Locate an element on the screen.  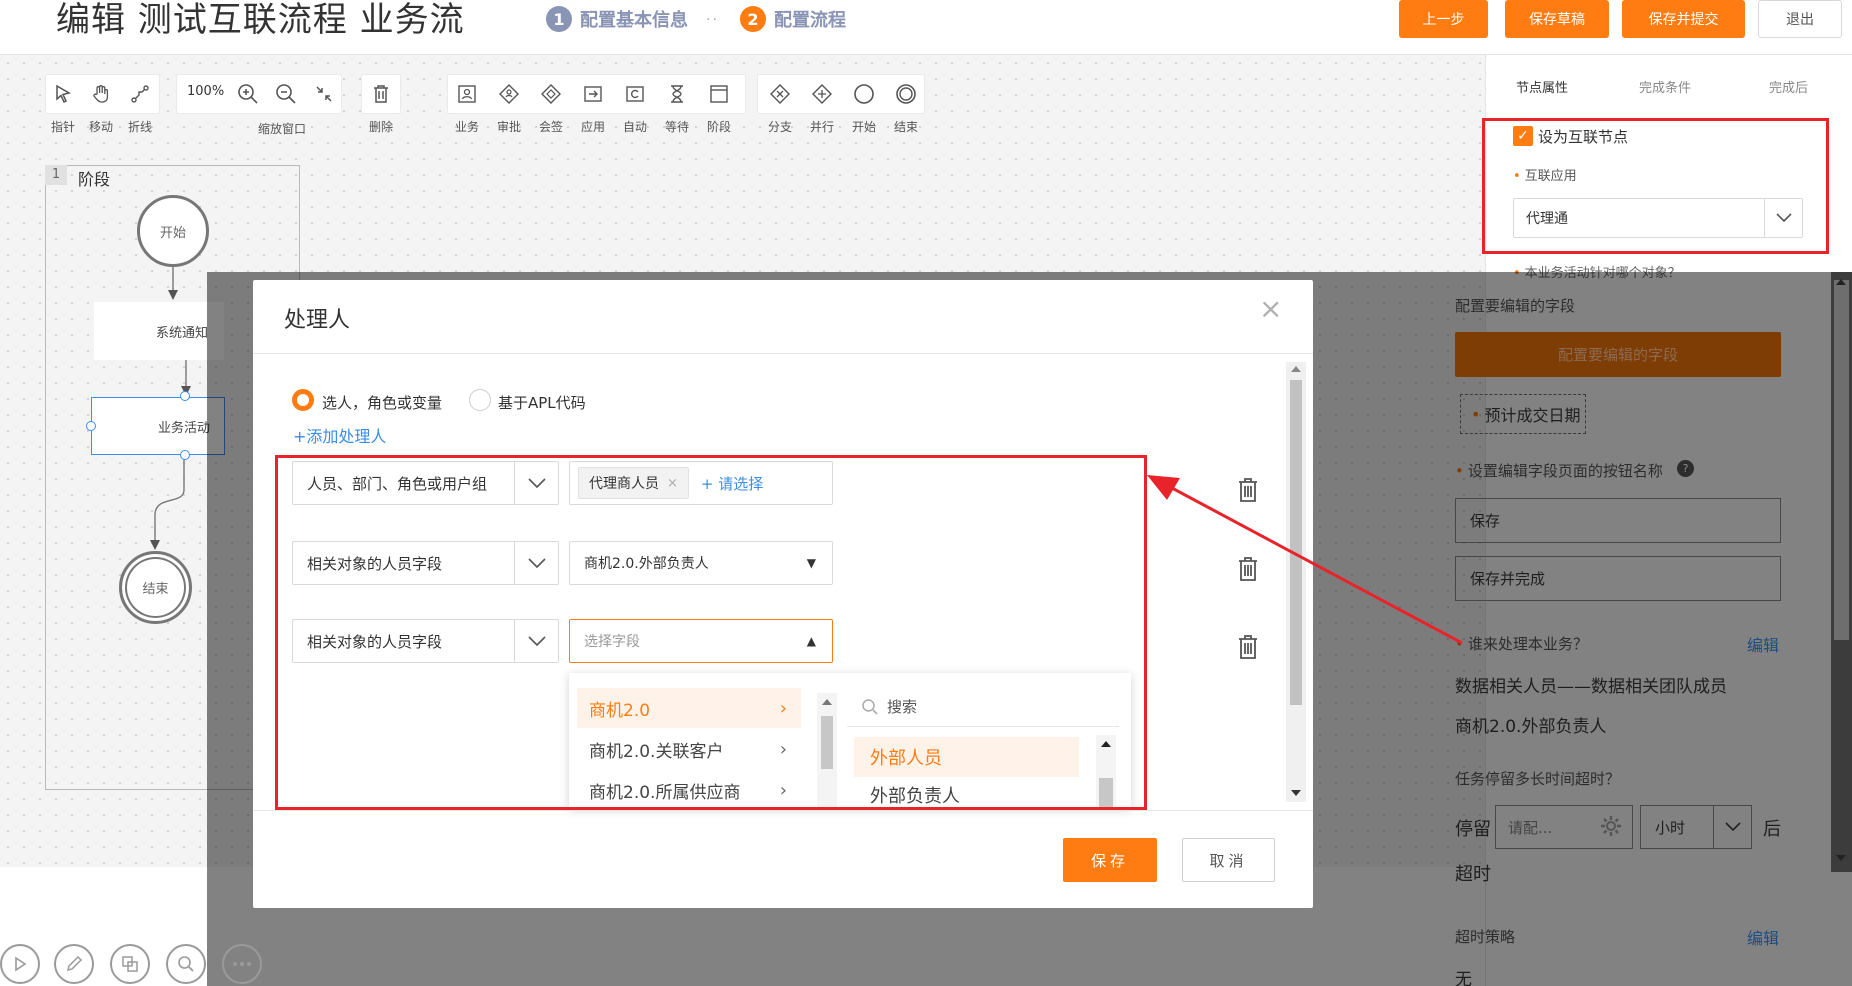
field-select-open: 选择字段 ▲ is located at coordinates (701, 641).